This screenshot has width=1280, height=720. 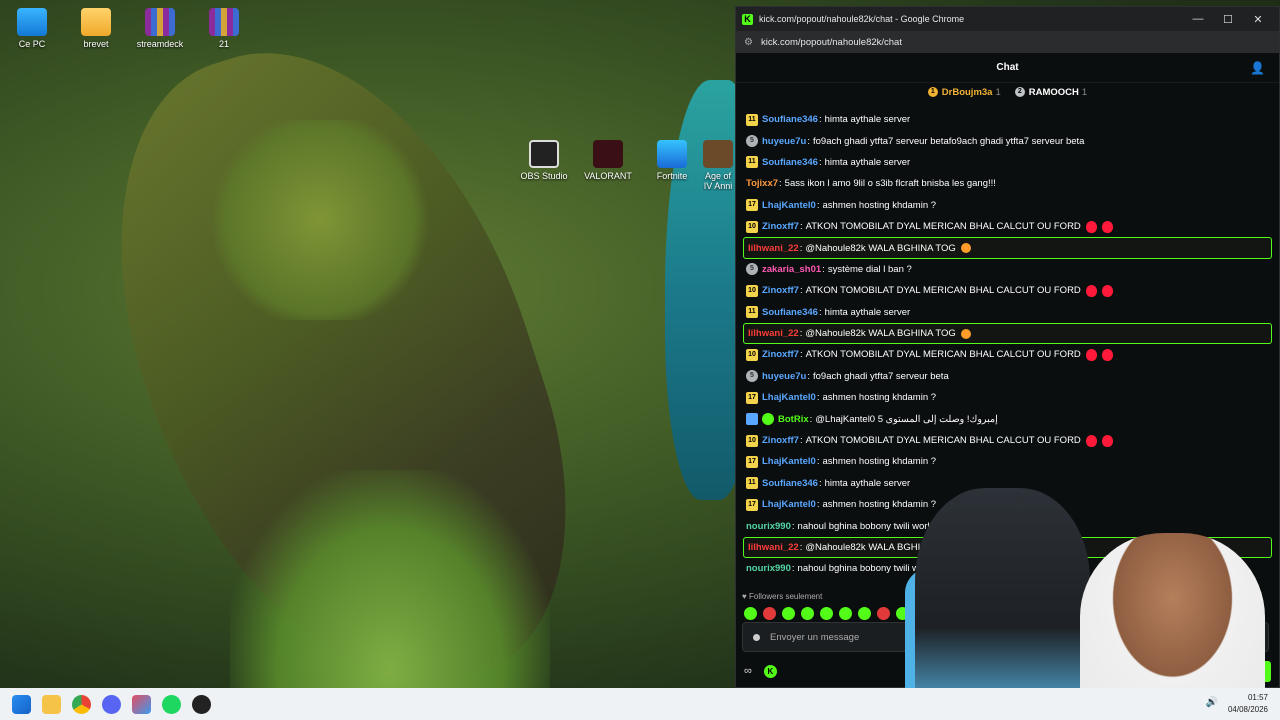 What do you see at coordinates (21, 704) in the screenshot?
I see `windows-start-icon` at bounding box center [21, 704].